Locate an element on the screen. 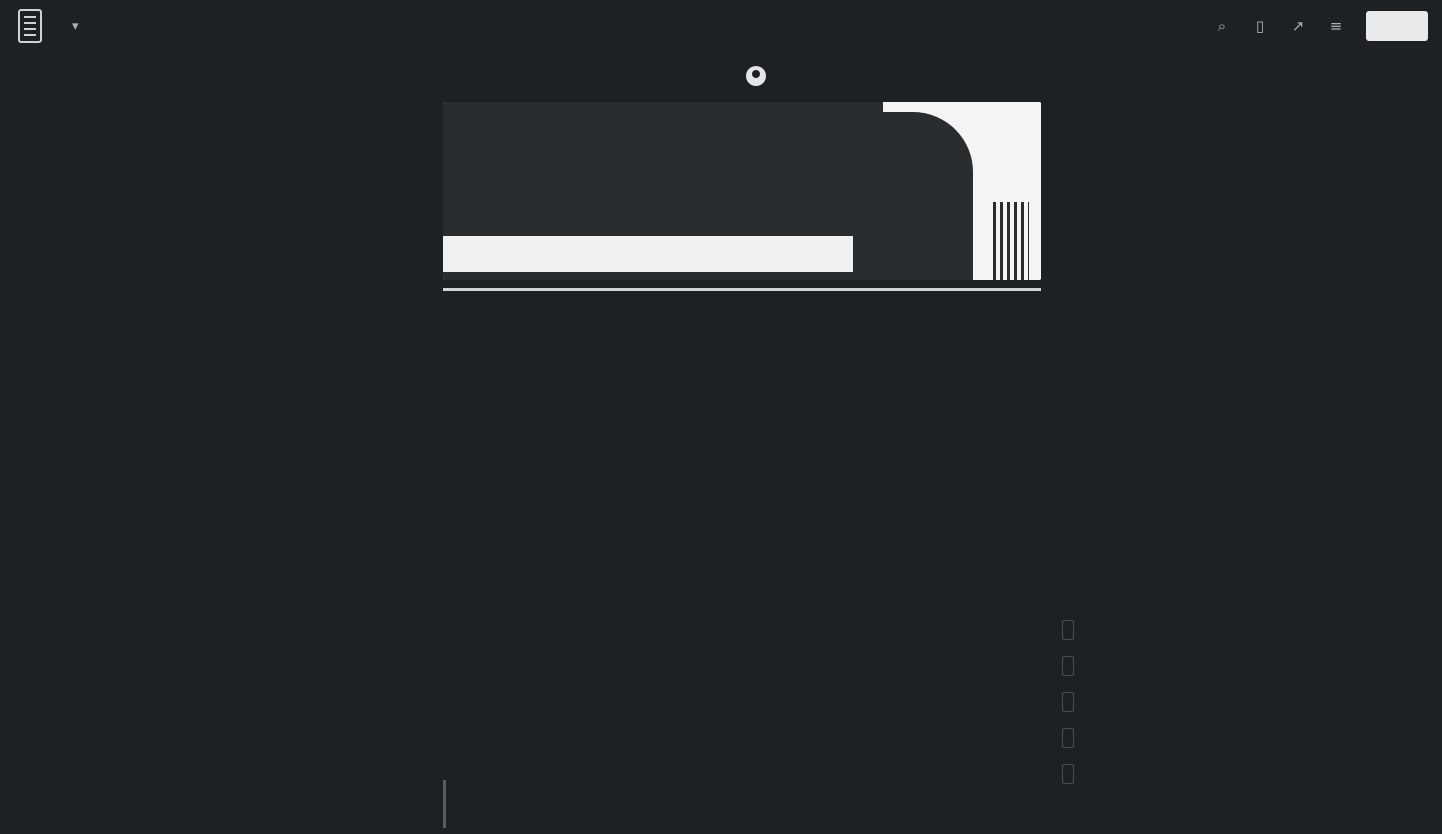 This screenshot has height=834, width=1442. byline is located at coordinates (742, 76).